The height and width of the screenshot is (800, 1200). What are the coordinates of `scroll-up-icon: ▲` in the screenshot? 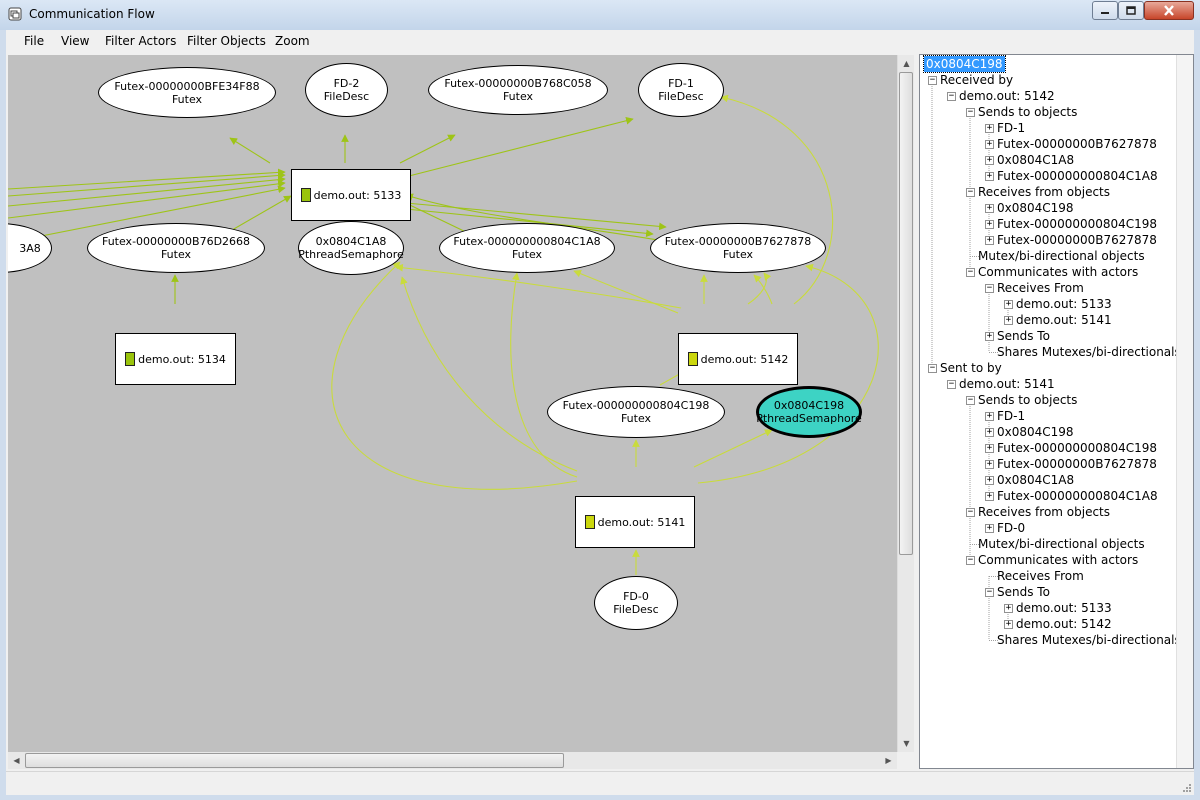 It's located at (906, 63).